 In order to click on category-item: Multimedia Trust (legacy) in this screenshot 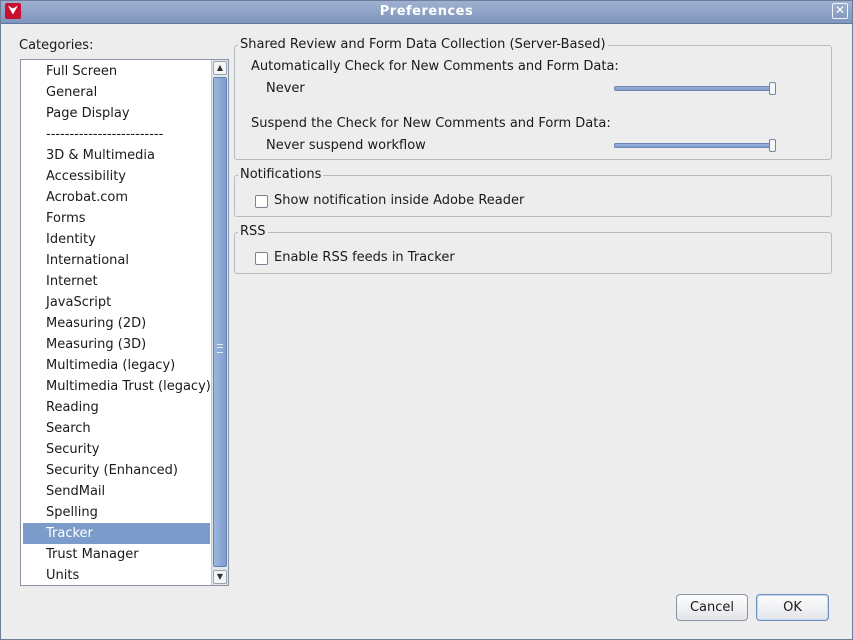, I will do `click(117, 386)`.